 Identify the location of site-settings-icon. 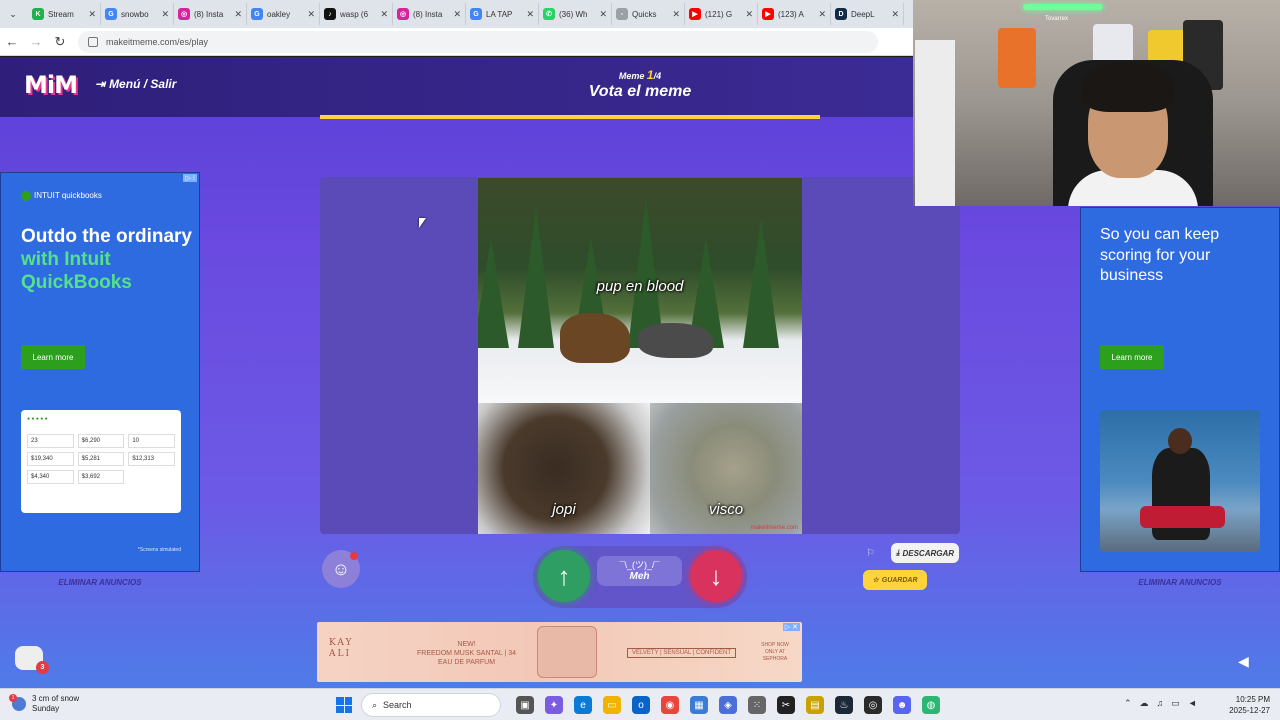
(93, 41).